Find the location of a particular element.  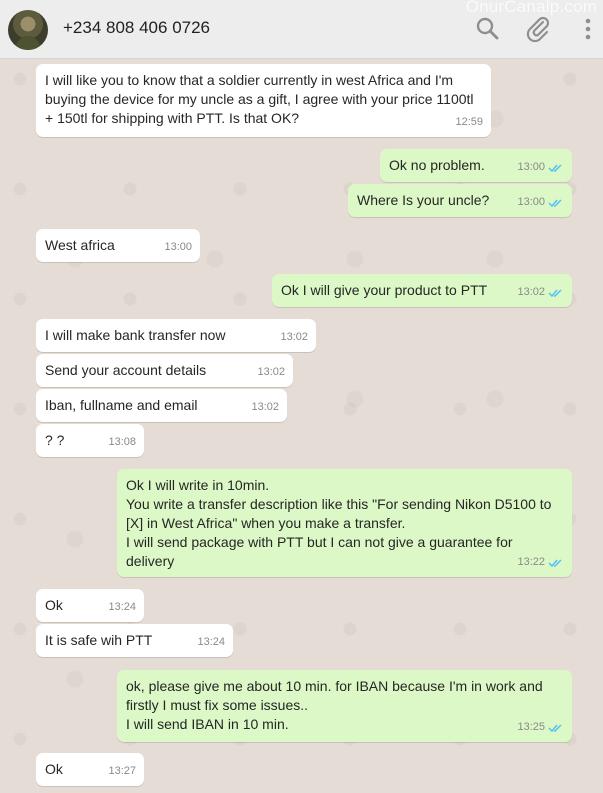

message-meta: 13:25 is located at coordinates (540, 727).